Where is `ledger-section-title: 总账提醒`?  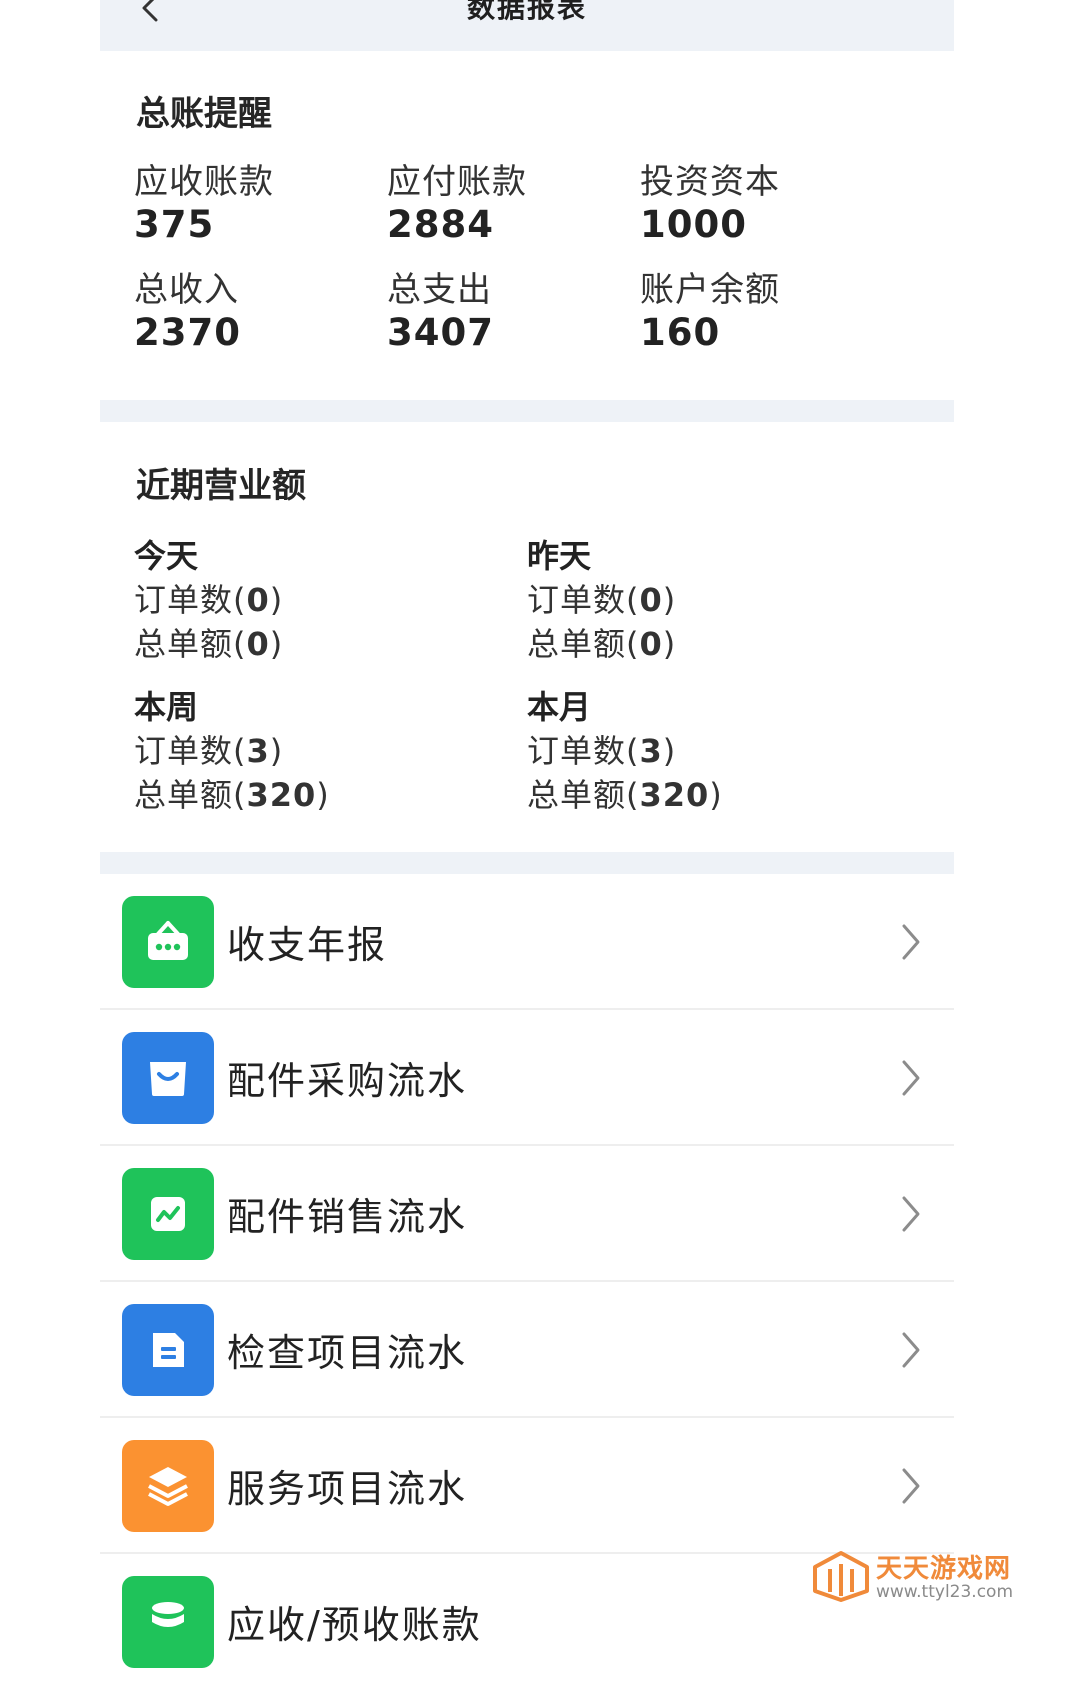
ledger-section-title: 总账提醒 is located at coordinates (204, 114).